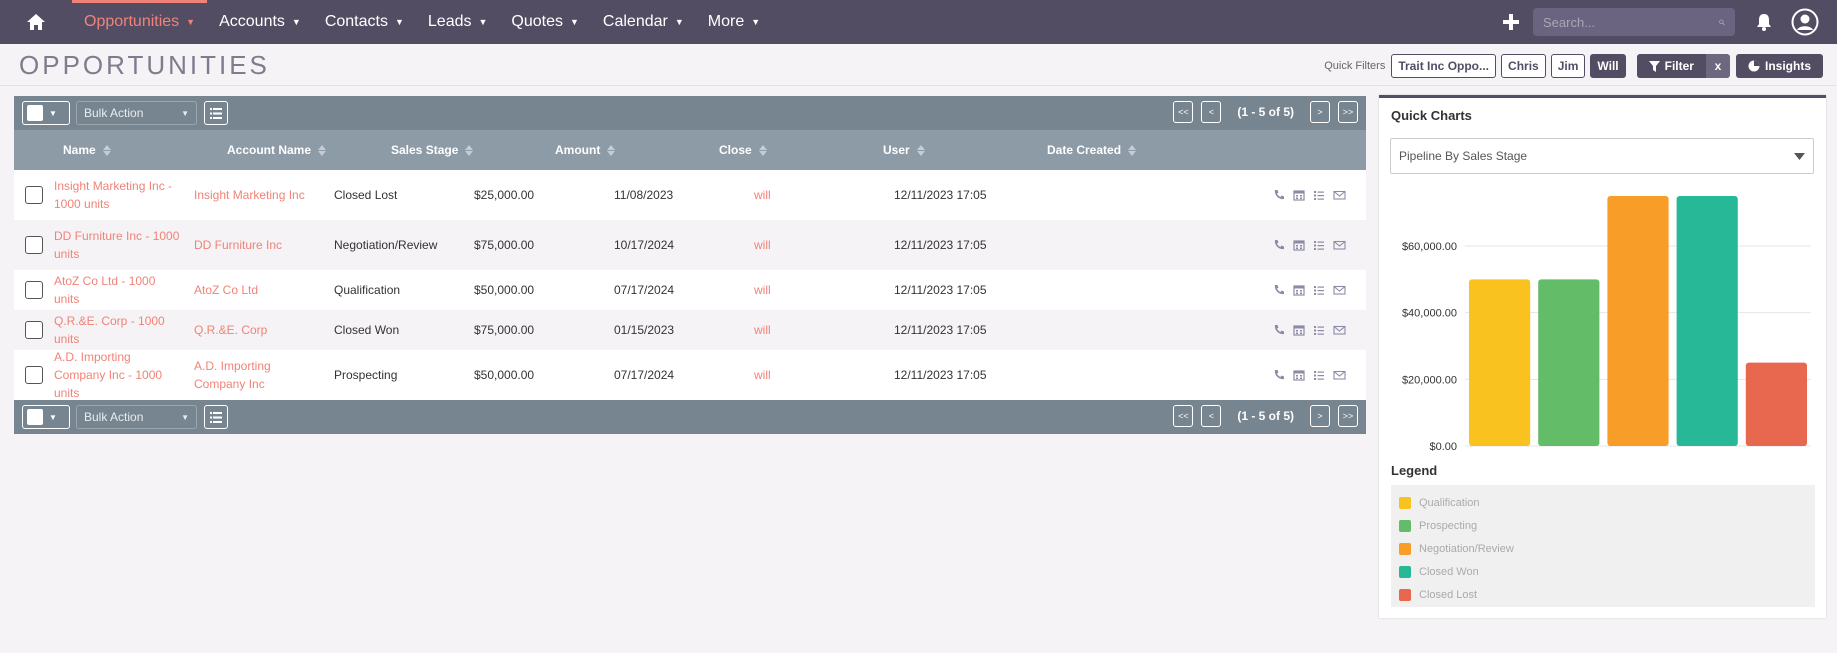 The width and height of the screenshot is (1837, 653). Describe the element at coordinates (119, 245) in the screenshot. I see `cell-name: DD Furniture Inc - 1000 units` at that location.